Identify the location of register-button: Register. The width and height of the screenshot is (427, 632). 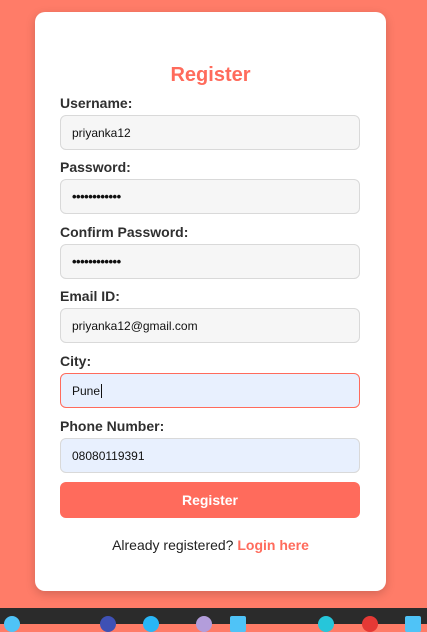
(210, 500).